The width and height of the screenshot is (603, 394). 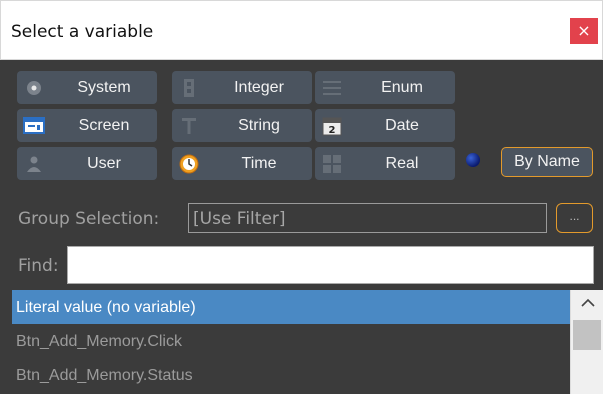 I want to click on string-button: String, so click(x=242, y=125).